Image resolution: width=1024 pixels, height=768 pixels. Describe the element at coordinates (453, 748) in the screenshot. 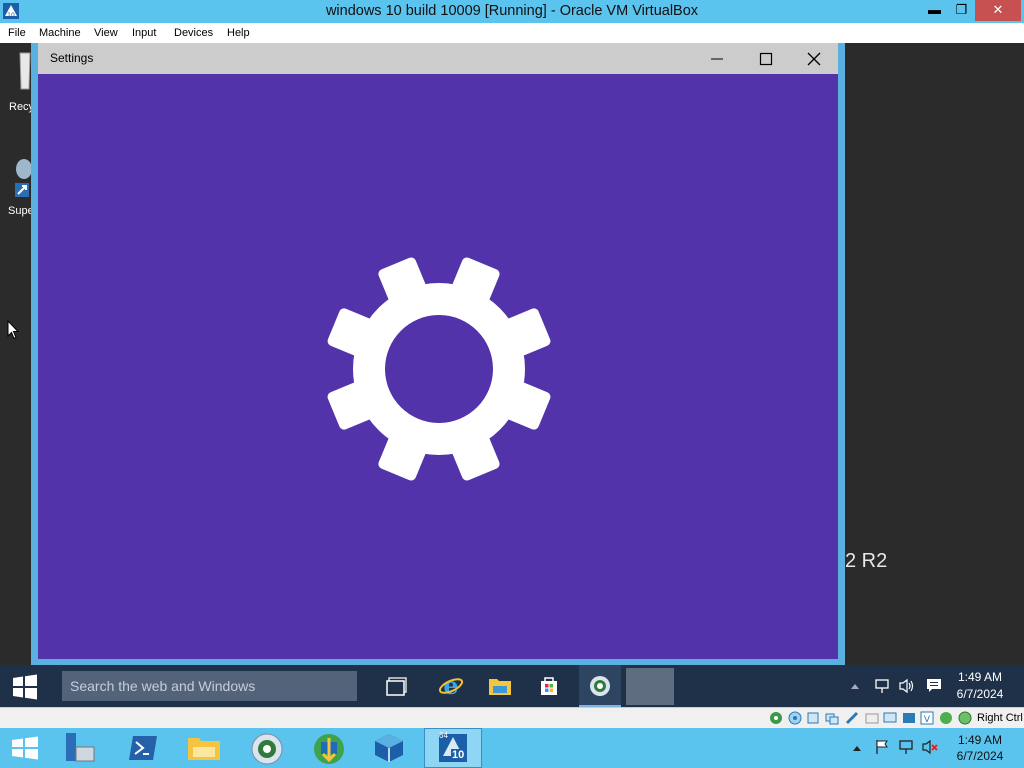

I see `host-active-vm-button: 64 10` at that location.